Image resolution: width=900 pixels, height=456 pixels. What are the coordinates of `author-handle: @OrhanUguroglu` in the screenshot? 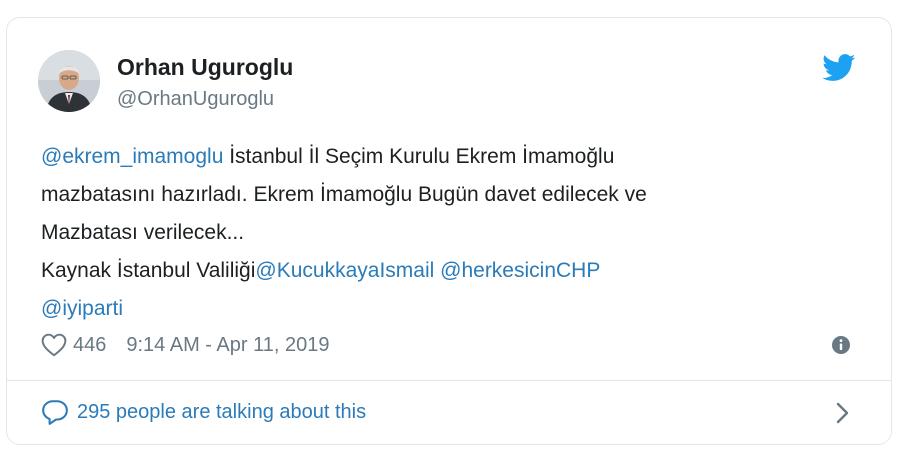 It's located at (195, 99).